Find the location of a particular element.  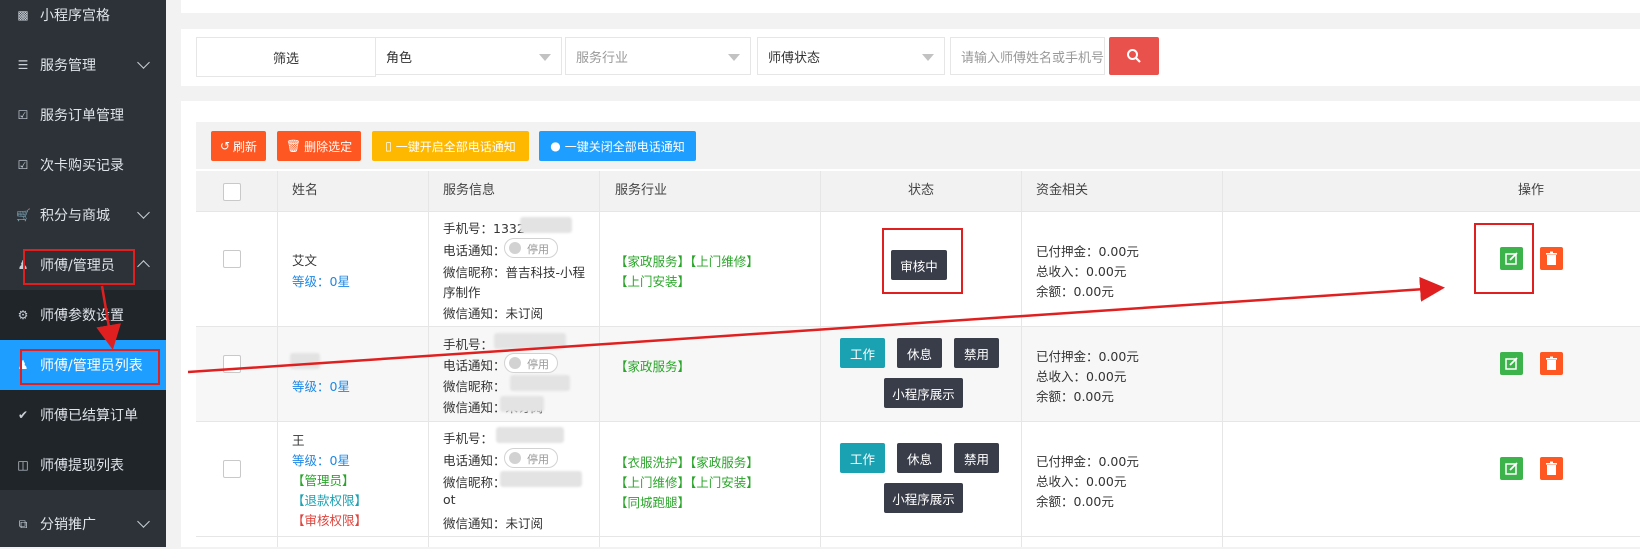

annotation-arrows is located at coordinates (770, 325).